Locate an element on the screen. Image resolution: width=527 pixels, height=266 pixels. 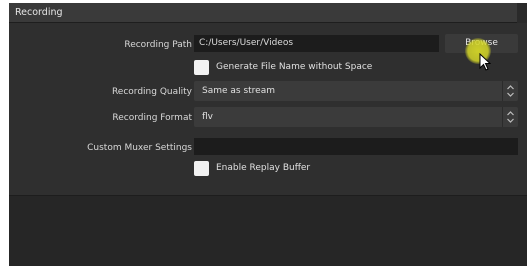
mouse-pointer-icon is located at coordinates (485, 62).